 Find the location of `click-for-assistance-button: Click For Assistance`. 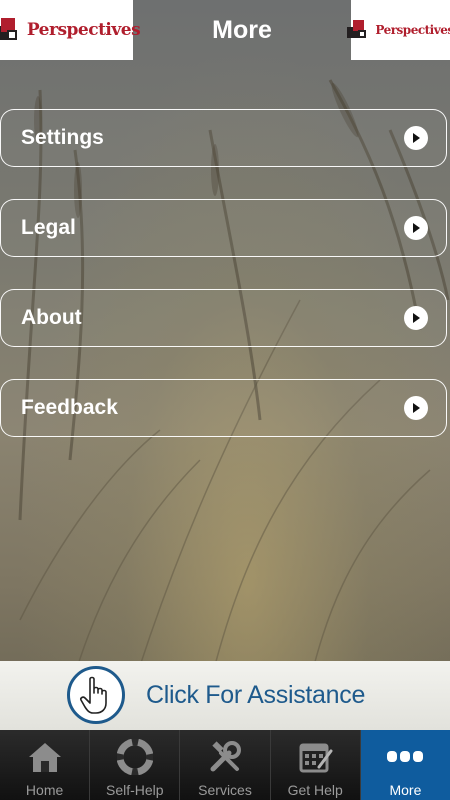

click-for-assistance-button: Click For Assistance is located at coordinates (225, 695).